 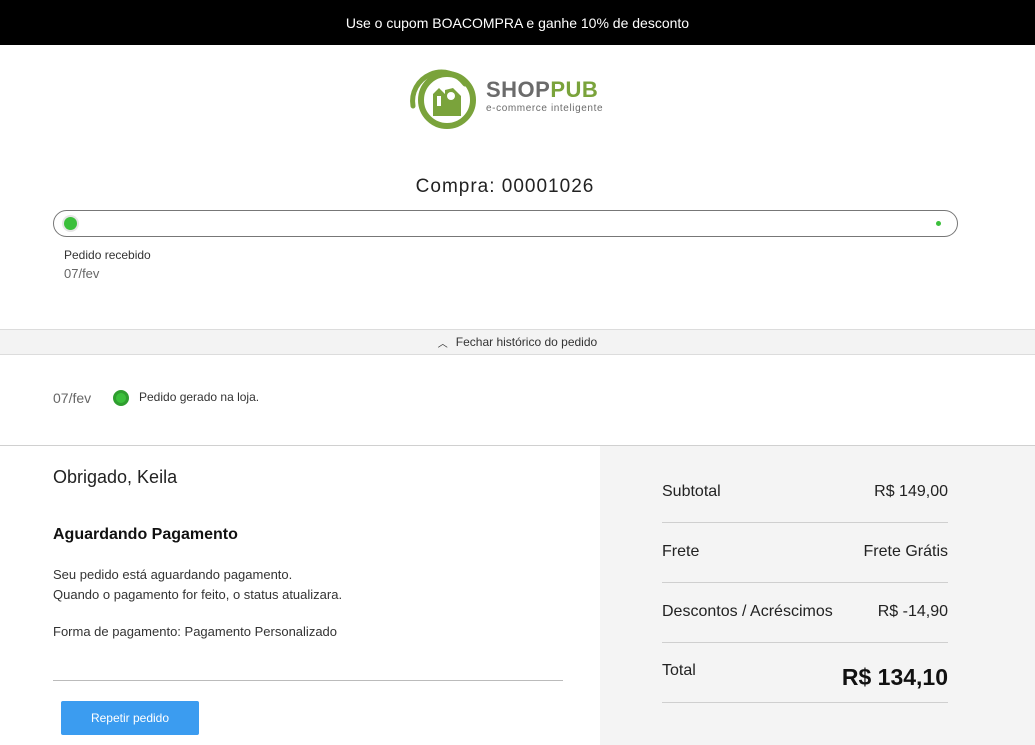 I want to click on summary-row-subtotal: Subtotal R$ 149,00, so click(x=805, y=492).